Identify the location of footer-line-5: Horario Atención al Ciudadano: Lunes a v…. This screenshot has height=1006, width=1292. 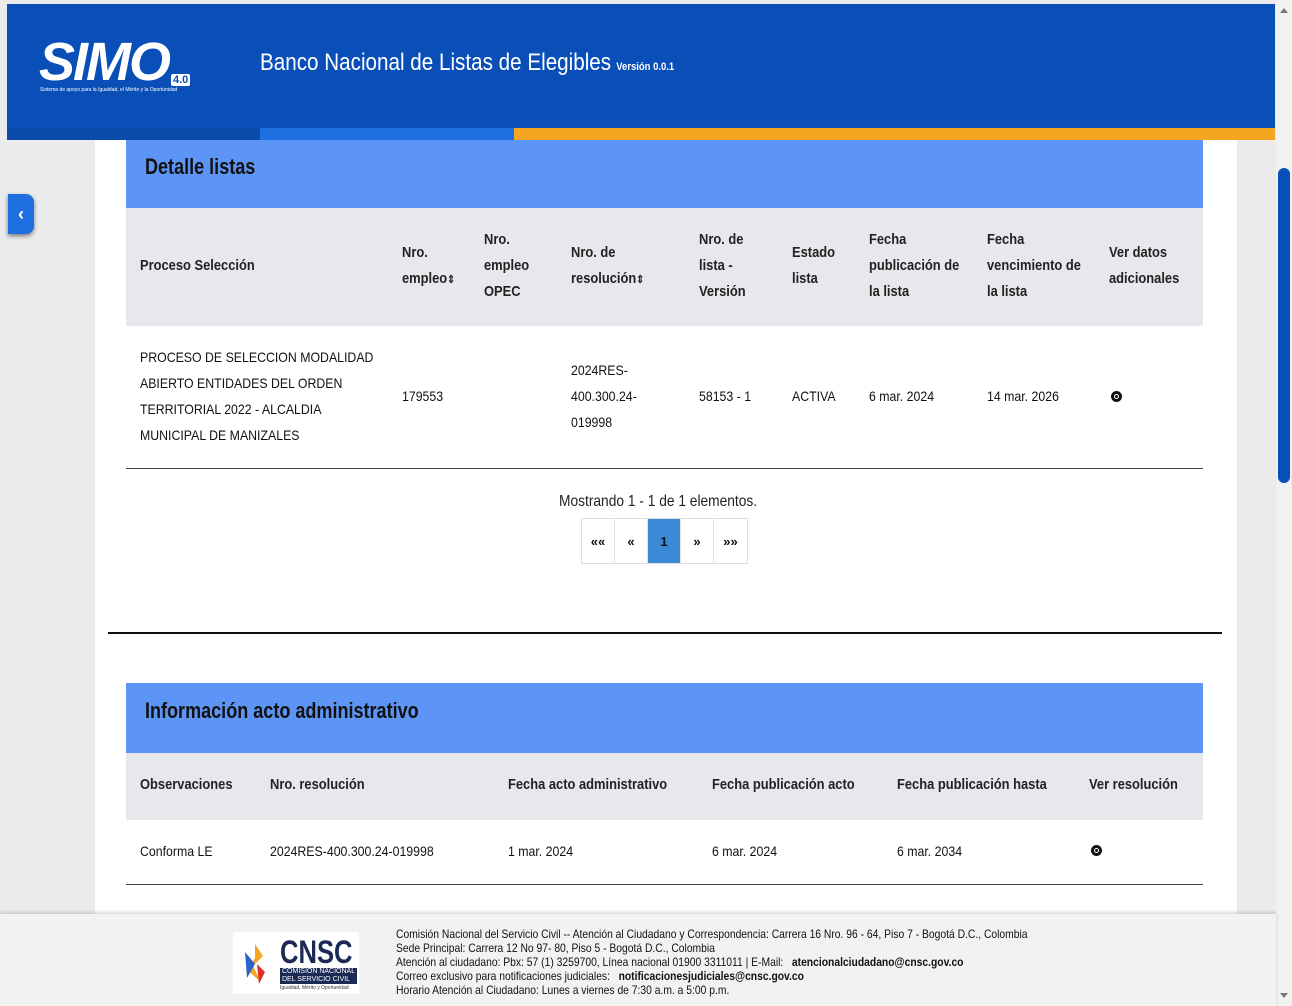
(563, 990).